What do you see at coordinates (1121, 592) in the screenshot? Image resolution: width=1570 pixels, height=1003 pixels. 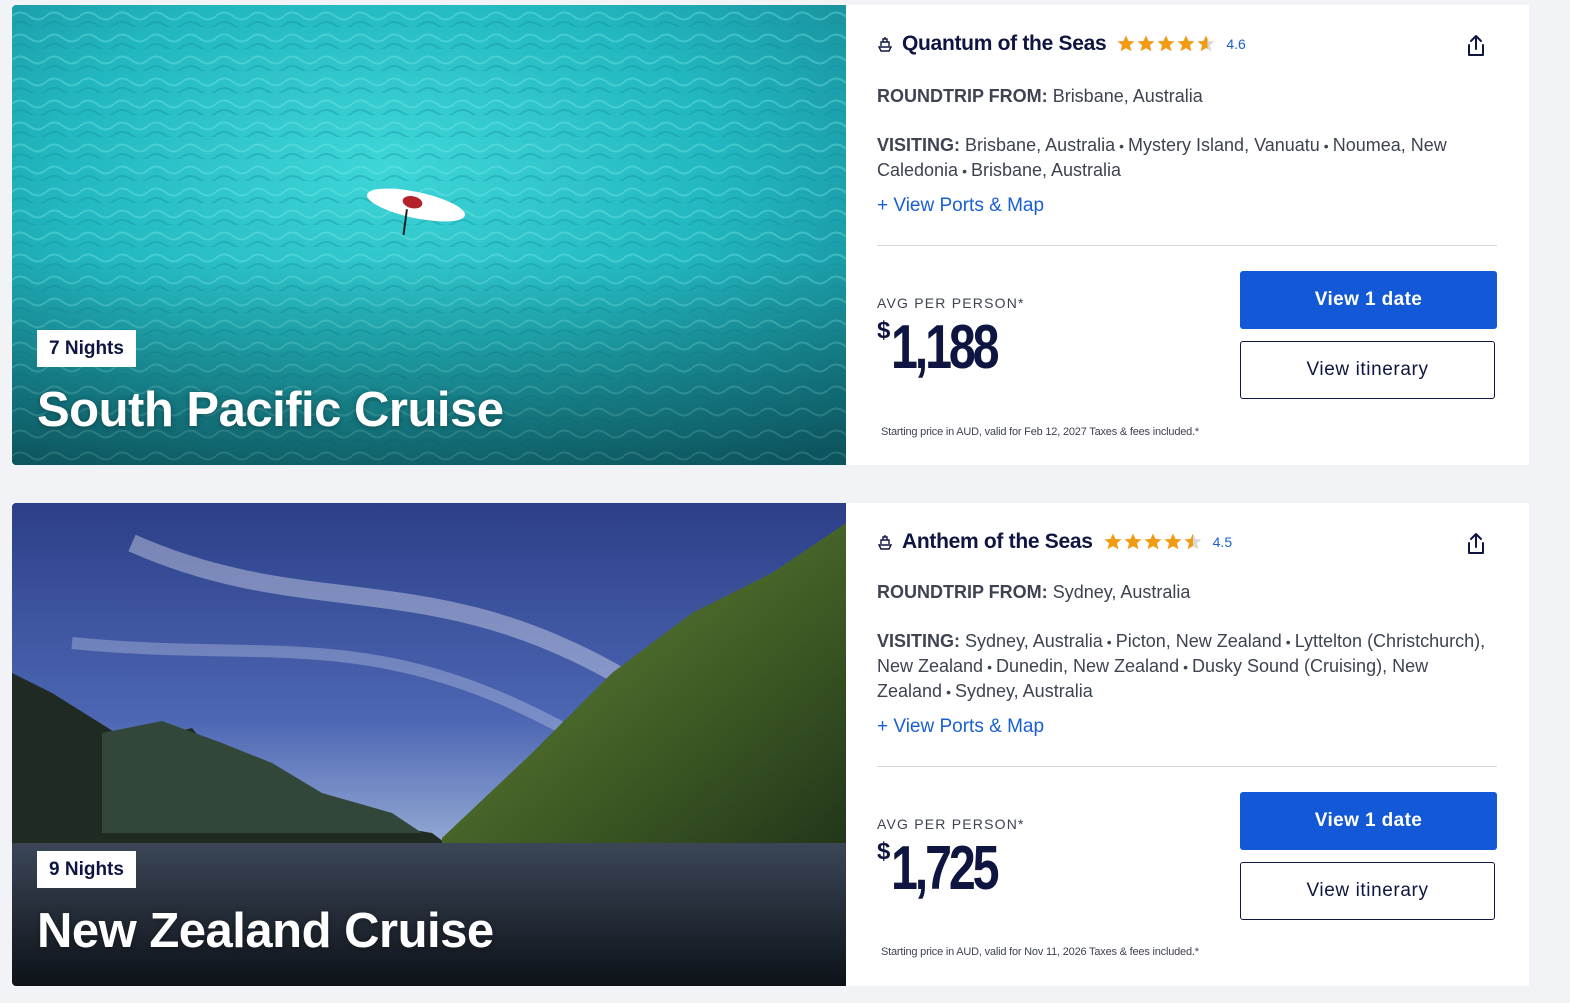 I see `roundtrip-value: Sydney, Australia` at bounding box center [1121, 592].